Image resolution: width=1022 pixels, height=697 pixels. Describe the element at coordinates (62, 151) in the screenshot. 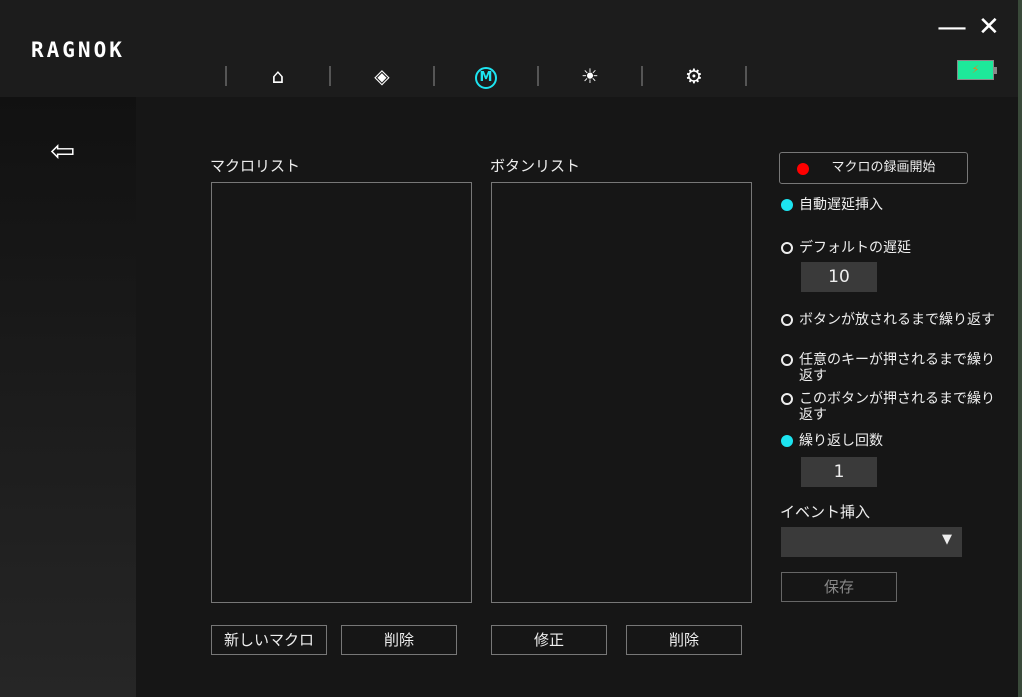

I see `exit-icon: ⇦` at that location.